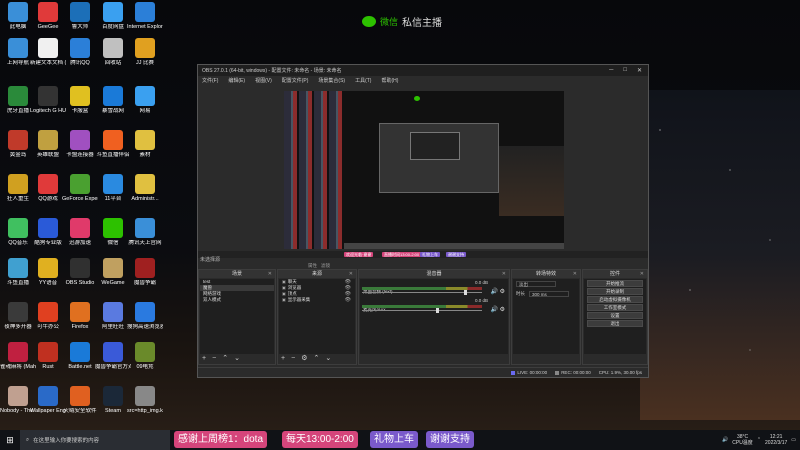 This screenshot has height=450, width=800. Describe the element at coordinates (615, 315) in the screenshot. I see `control-button: 设置` at that location.